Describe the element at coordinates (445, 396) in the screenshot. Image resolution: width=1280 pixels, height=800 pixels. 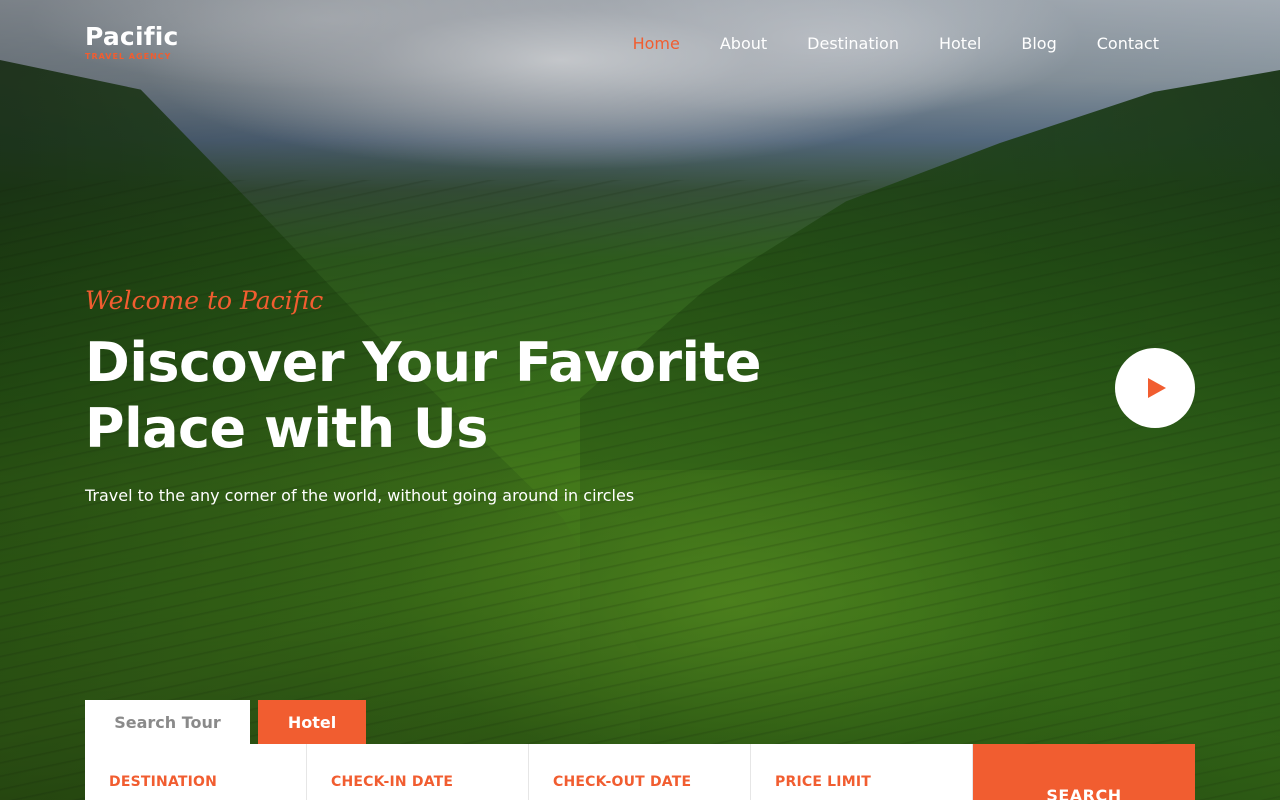
I see `hero-headline: Discover Your Favorite Place with Us` at that location.